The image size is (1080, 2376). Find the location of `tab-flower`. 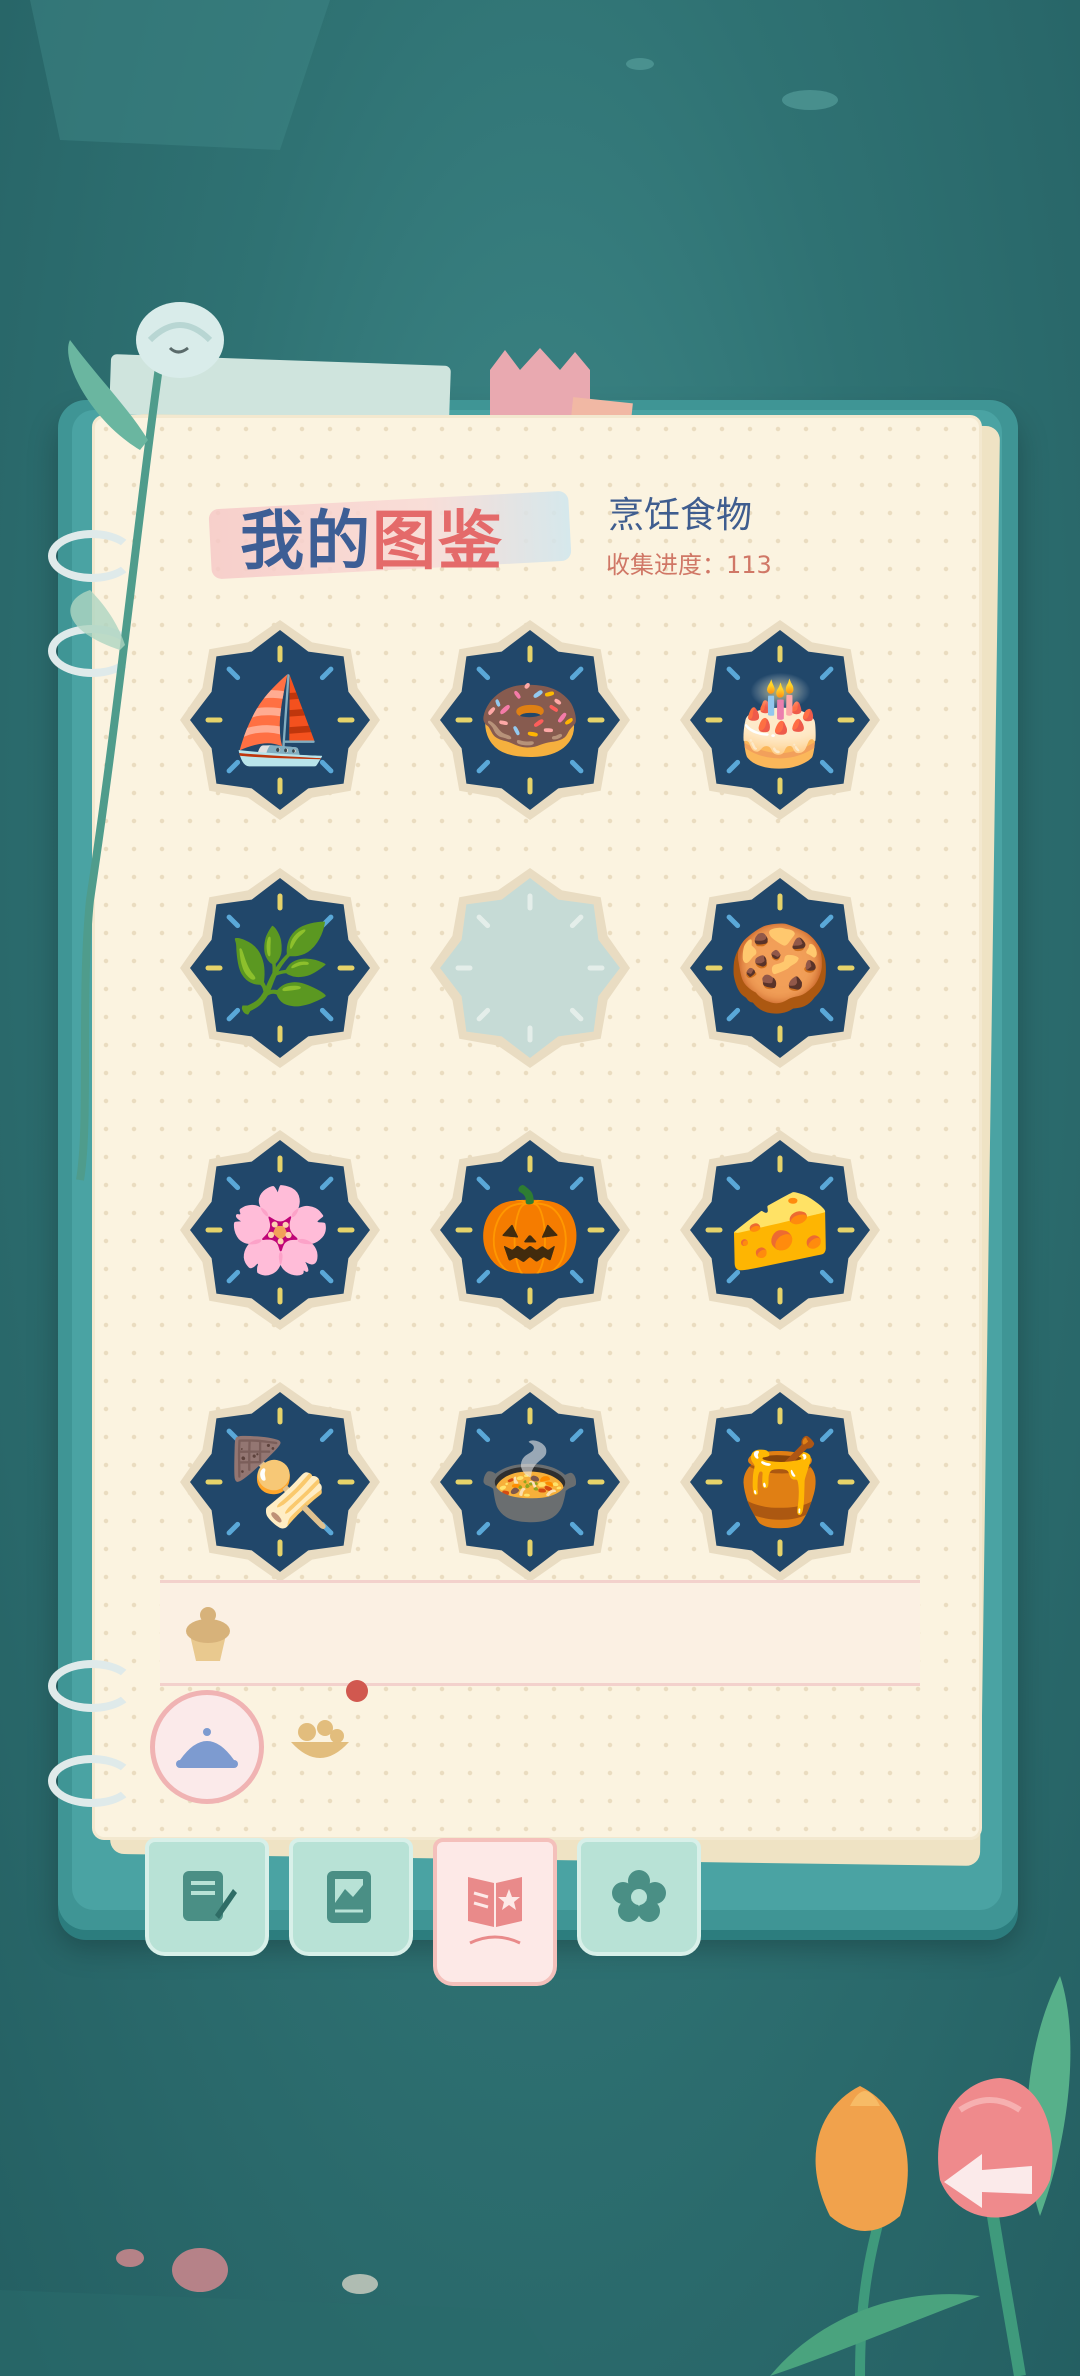

tab-flower is located at coordinates (639, 1897).